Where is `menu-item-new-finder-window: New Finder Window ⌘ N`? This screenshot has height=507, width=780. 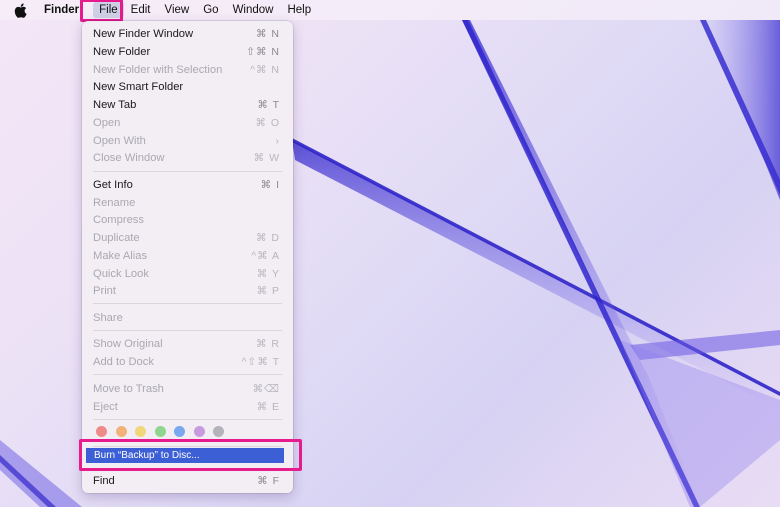
menu-item-new-finder-window: New Finder Window ⌘ N is located at coordinates (187, 33).